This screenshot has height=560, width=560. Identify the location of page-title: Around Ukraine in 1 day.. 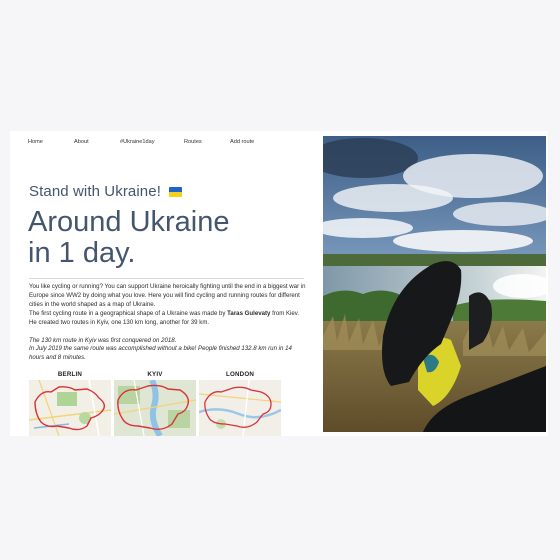
(129, 238).